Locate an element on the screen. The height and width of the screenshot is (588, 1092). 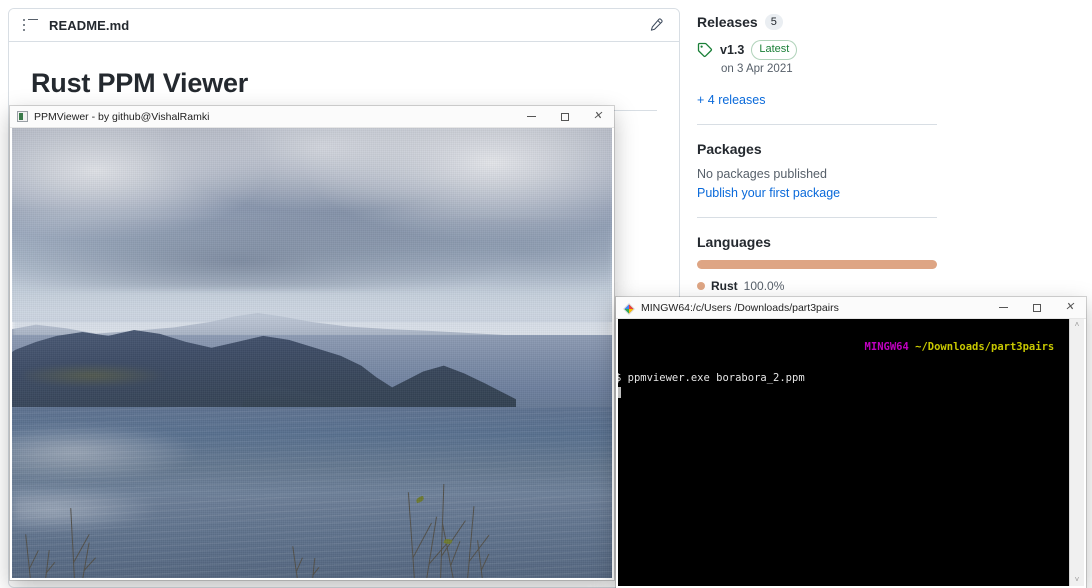
readme-header-left: README.md is located at coordinates (76, 25).